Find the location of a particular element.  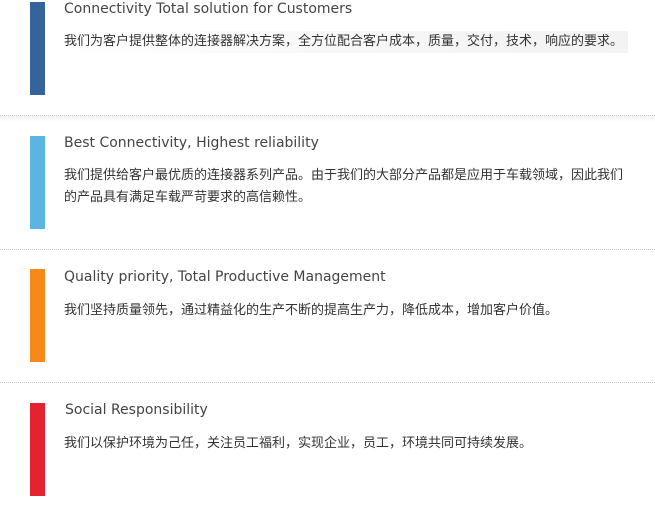

section-title-4: Social Responsibility is located at coordinates (136, 410).